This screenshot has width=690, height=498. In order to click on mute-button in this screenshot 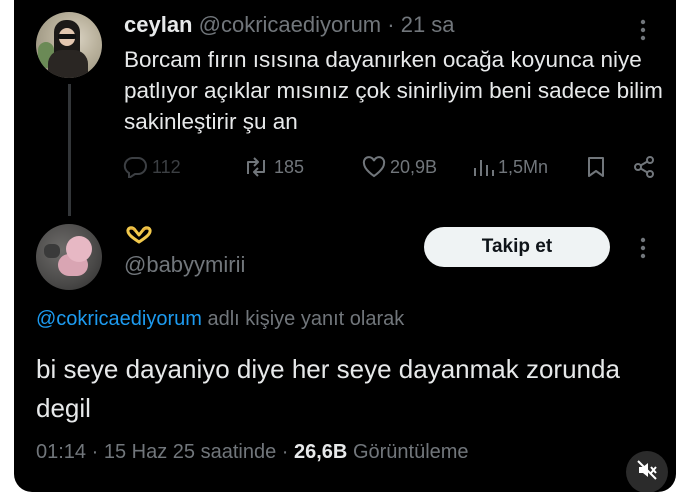, I will do `click(647, 471)`.